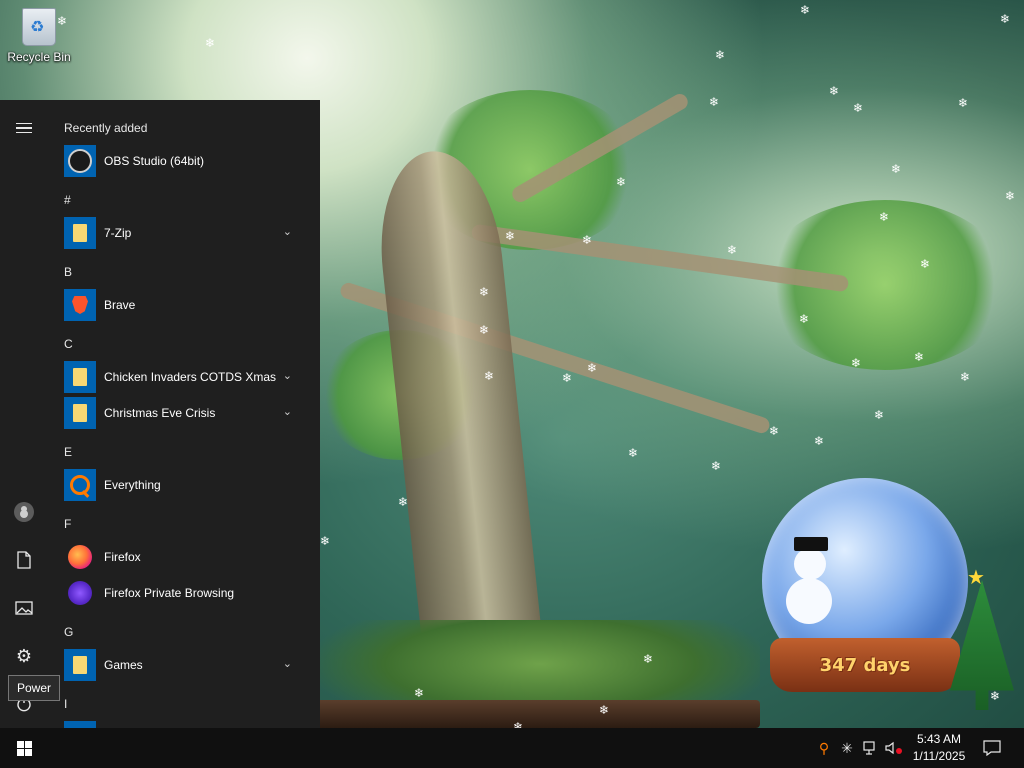  I want to click on snowman-hat-icon, so click(811, 544).